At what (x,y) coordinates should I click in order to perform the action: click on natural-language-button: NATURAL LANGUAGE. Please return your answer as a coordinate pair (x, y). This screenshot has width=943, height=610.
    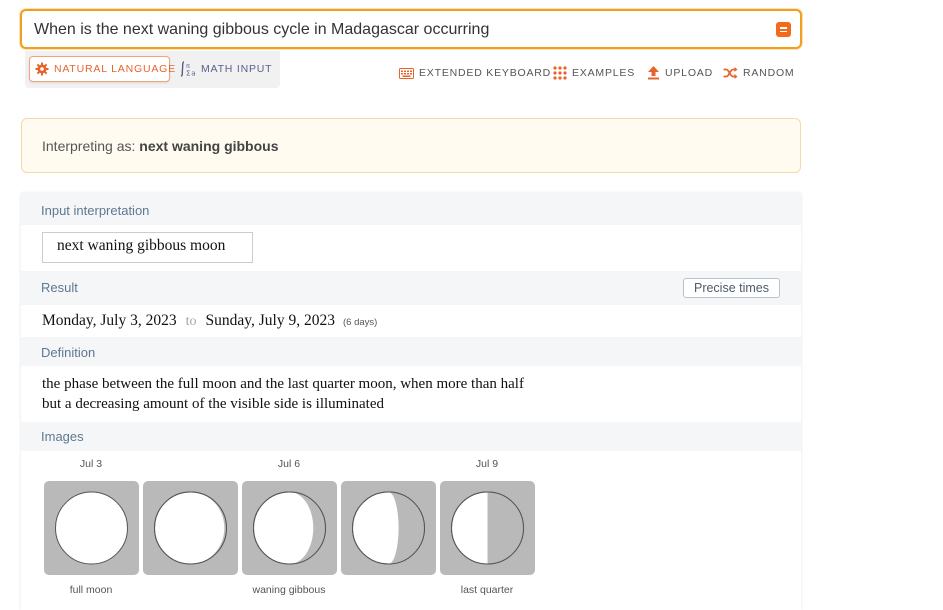
    Looking at the image, I should click on (102, 69).